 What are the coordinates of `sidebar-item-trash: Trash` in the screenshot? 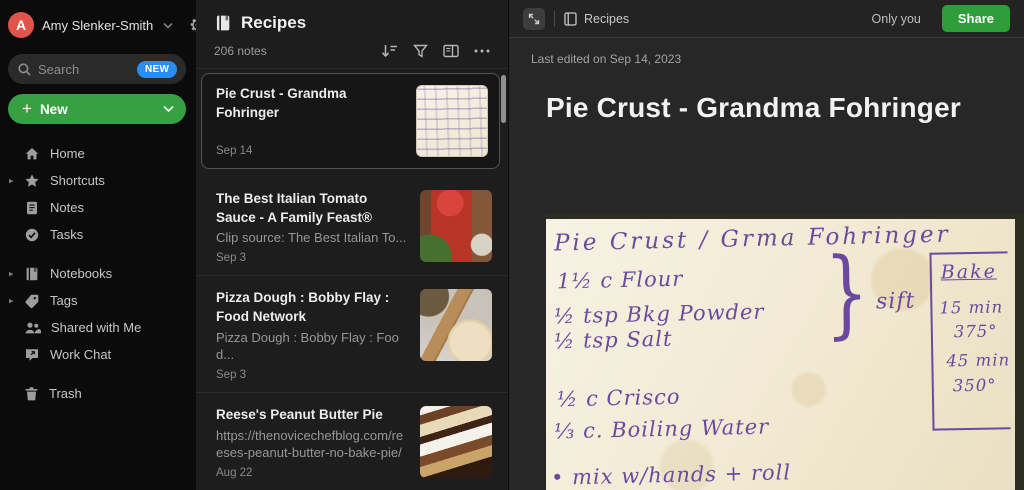 It's located at (98, 393).